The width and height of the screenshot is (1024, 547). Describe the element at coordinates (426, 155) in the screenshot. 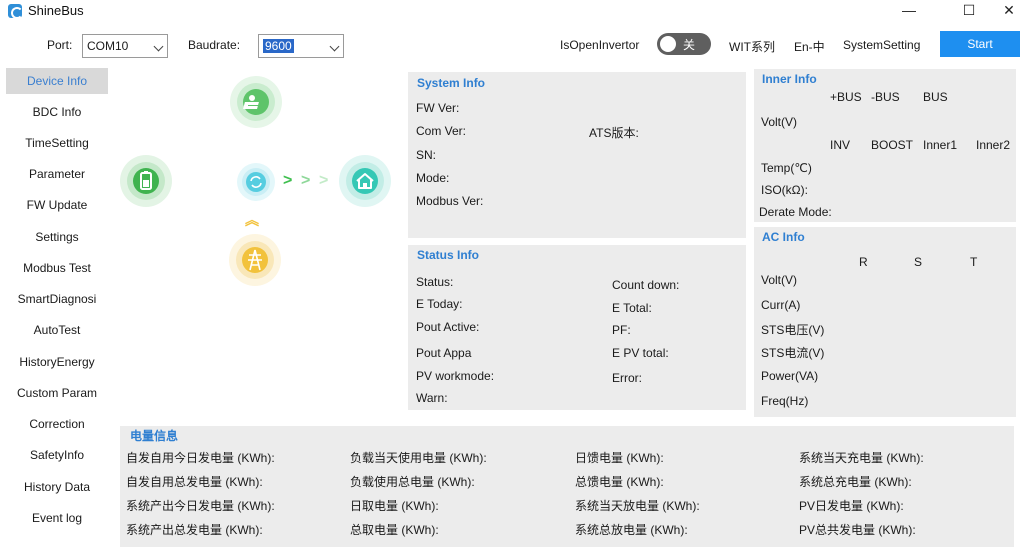

I see `sn-label: SN:` at that location.